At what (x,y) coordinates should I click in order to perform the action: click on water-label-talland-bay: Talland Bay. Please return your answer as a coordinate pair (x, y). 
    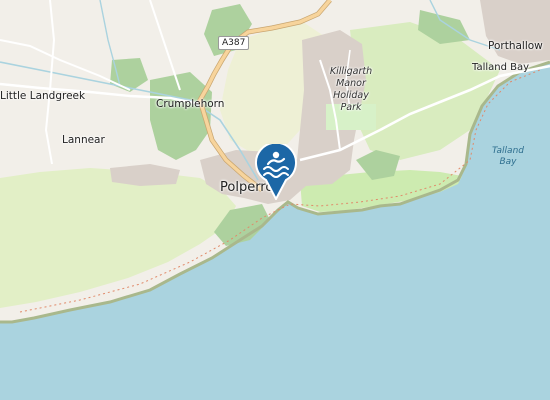
    Looking at the image, I should click on (508, 157).